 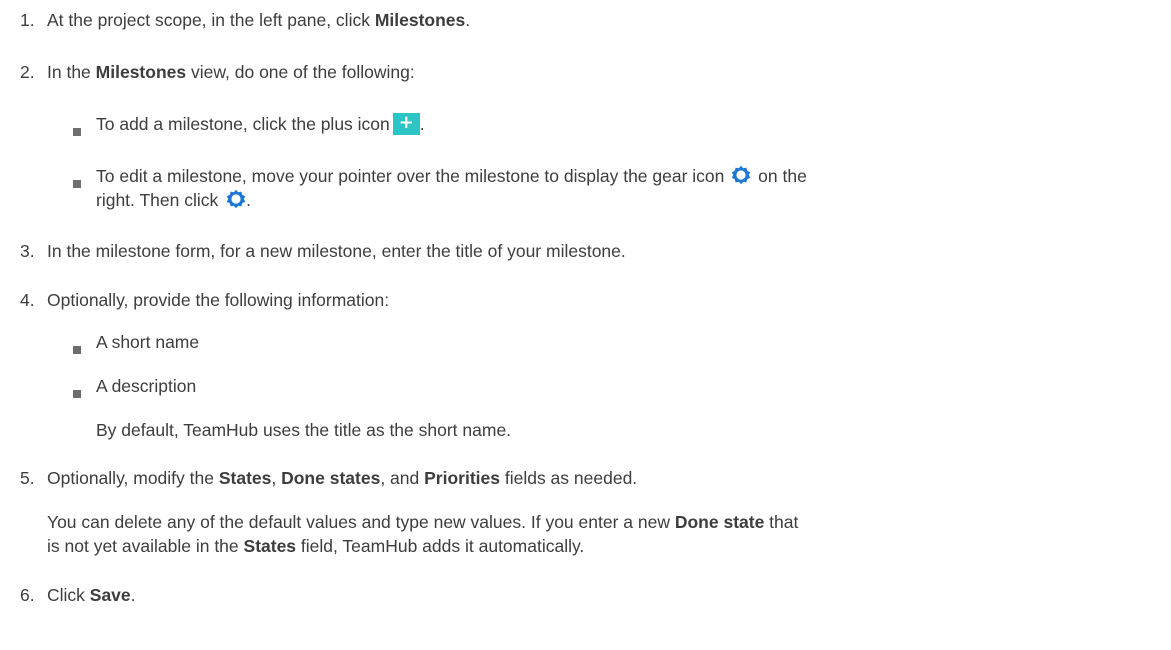 I want to click on step-6: 6. Click Save., so click(x=78, y=595).